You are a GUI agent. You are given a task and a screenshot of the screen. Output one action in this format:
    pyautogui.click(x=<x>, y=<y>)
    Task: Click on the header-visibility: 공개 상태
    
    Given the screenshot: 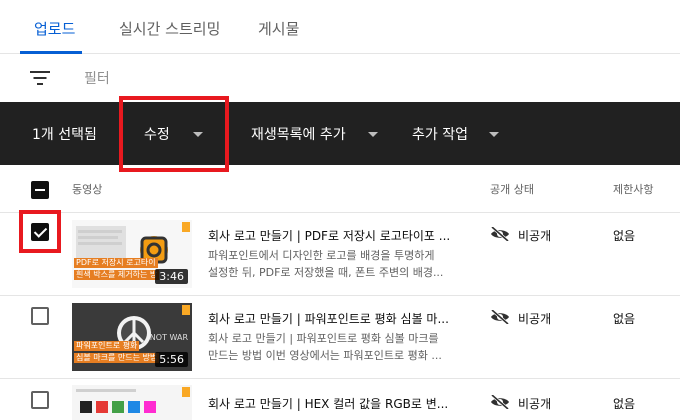 What is the action you would take?
    pyautogui.click(x=512, y=189)
    